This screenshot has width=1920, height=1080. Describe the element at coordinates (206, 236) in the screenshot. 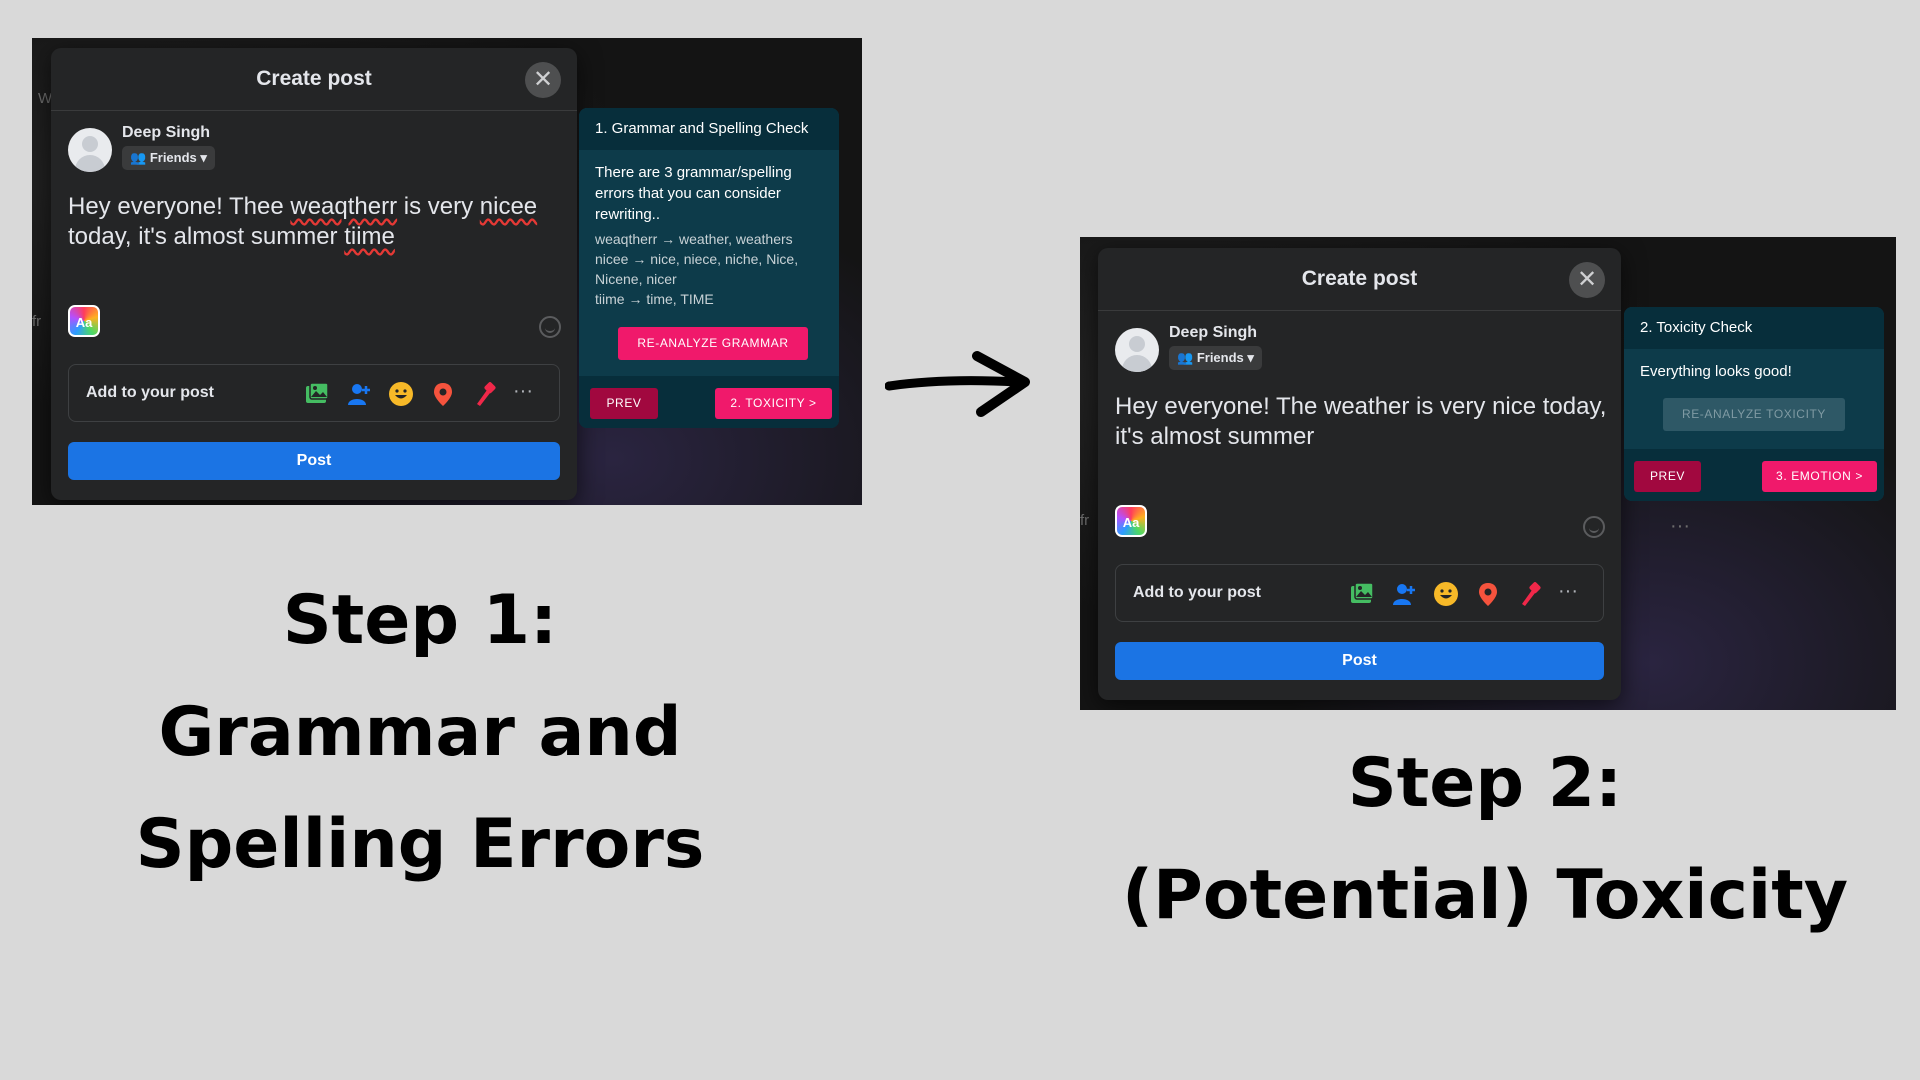

I see `post-text-segment: today, it's almost summer` at that location.